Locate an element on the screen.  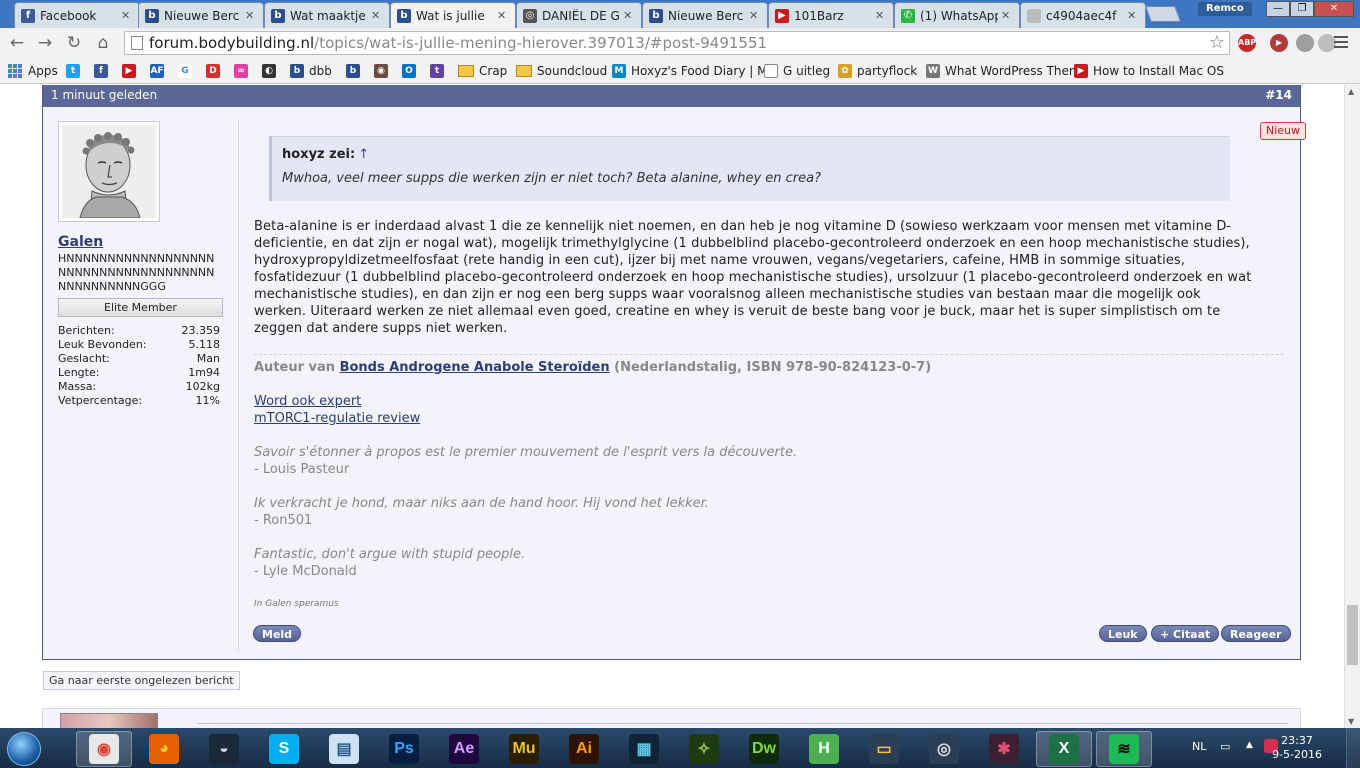
reload-icon: ↻ is located at coordinates (74, 43).